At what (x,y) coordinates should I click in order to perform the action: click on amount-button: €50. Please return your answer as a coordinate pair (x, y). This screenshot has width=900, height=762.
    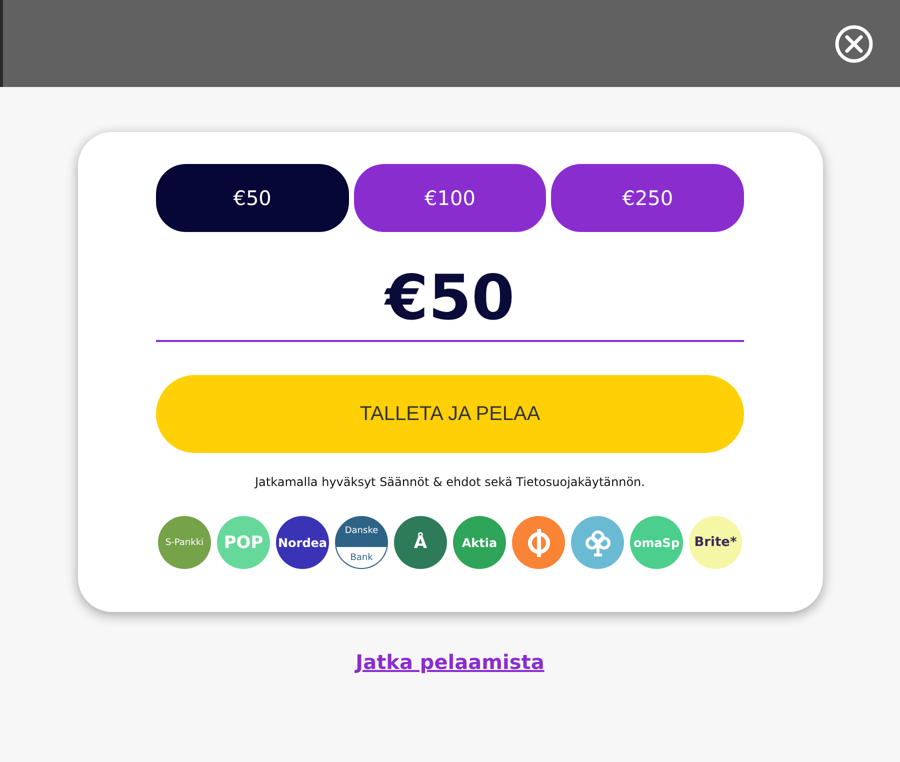
    Looking at the image, I should click on (252, 198).